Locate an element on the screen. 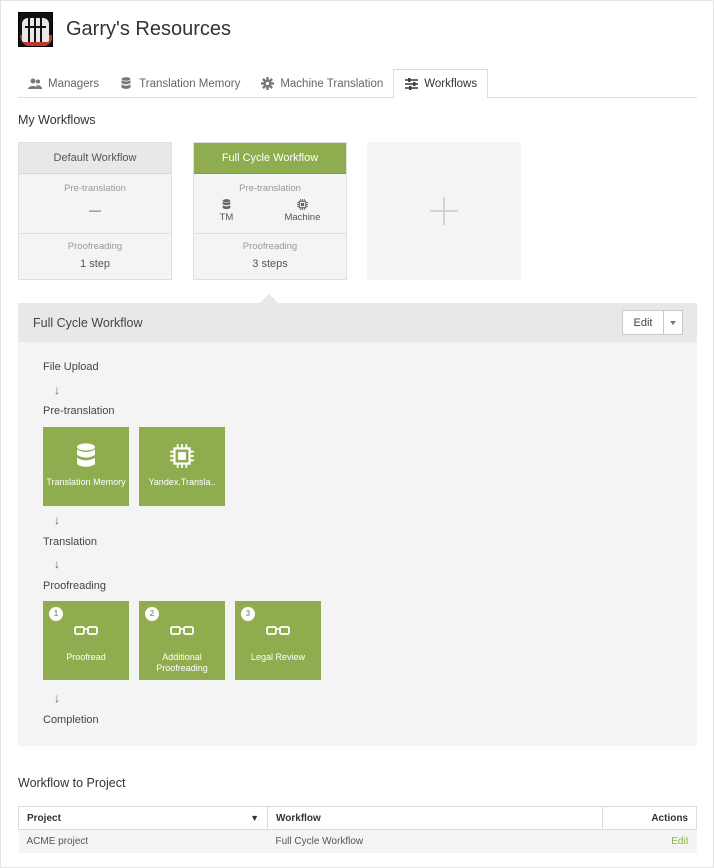 This screenshot has width=714, height=868. header: Garry's Resources is located at coordinates (124, 29).